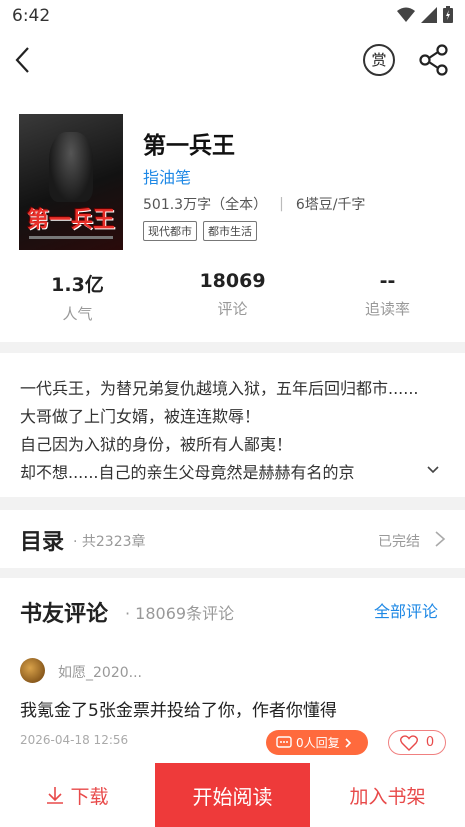 The image size is (465, 827). What do you see at coordinates (387, 281) in the screenshot?
I see `stat-value: --` at bounding box center [387, 281].